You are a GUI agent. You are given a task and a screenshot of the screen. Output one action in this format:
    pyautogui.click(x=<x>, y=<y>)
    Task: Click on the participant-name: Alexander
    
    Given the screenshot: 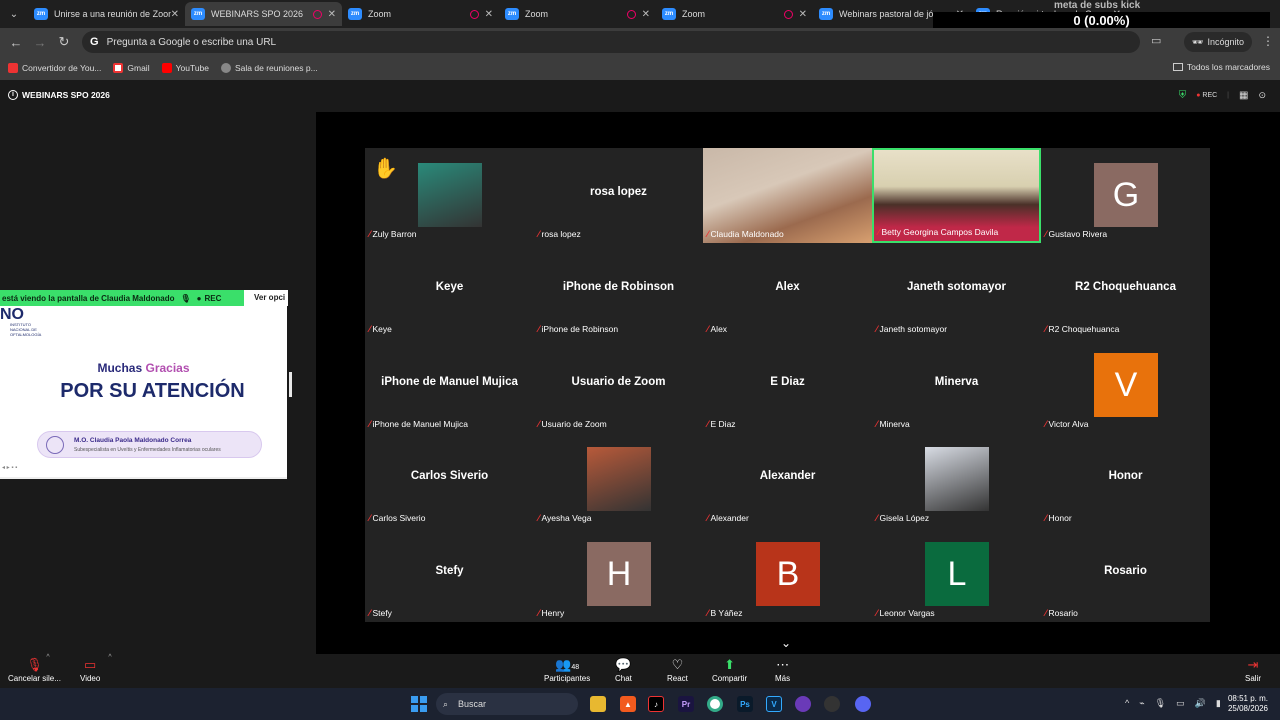 What is the action you would take?
    pyautogui.click(x=729, y=518)
    